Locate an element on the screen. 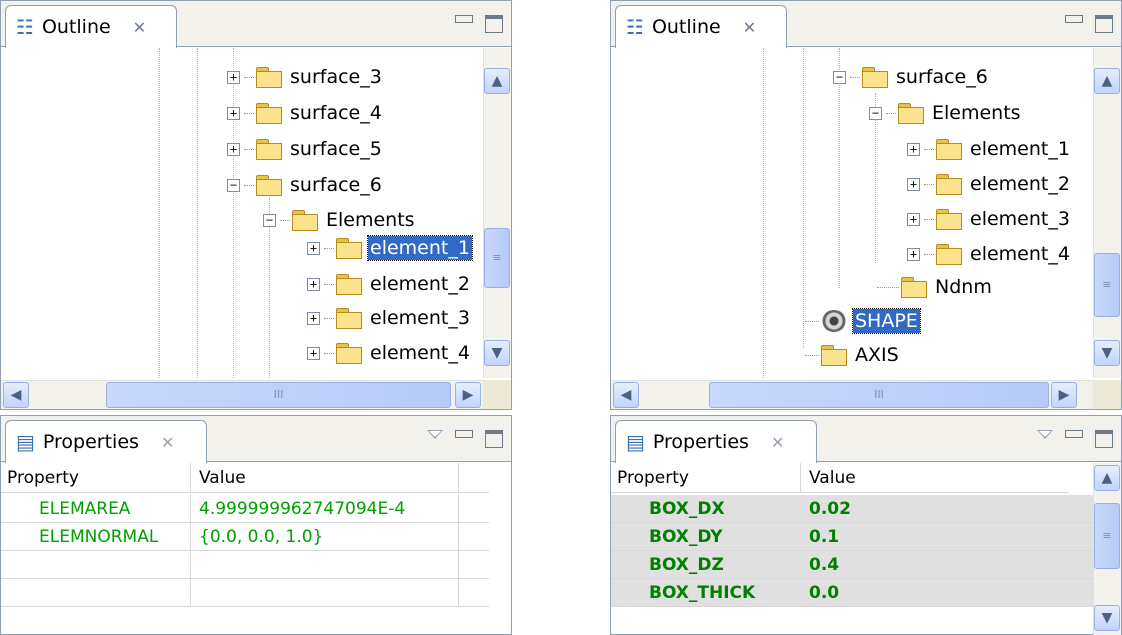  table-row: ELEMNORMAL {0.0, 0.0, 1.0} is located at coordinates (245, 537).